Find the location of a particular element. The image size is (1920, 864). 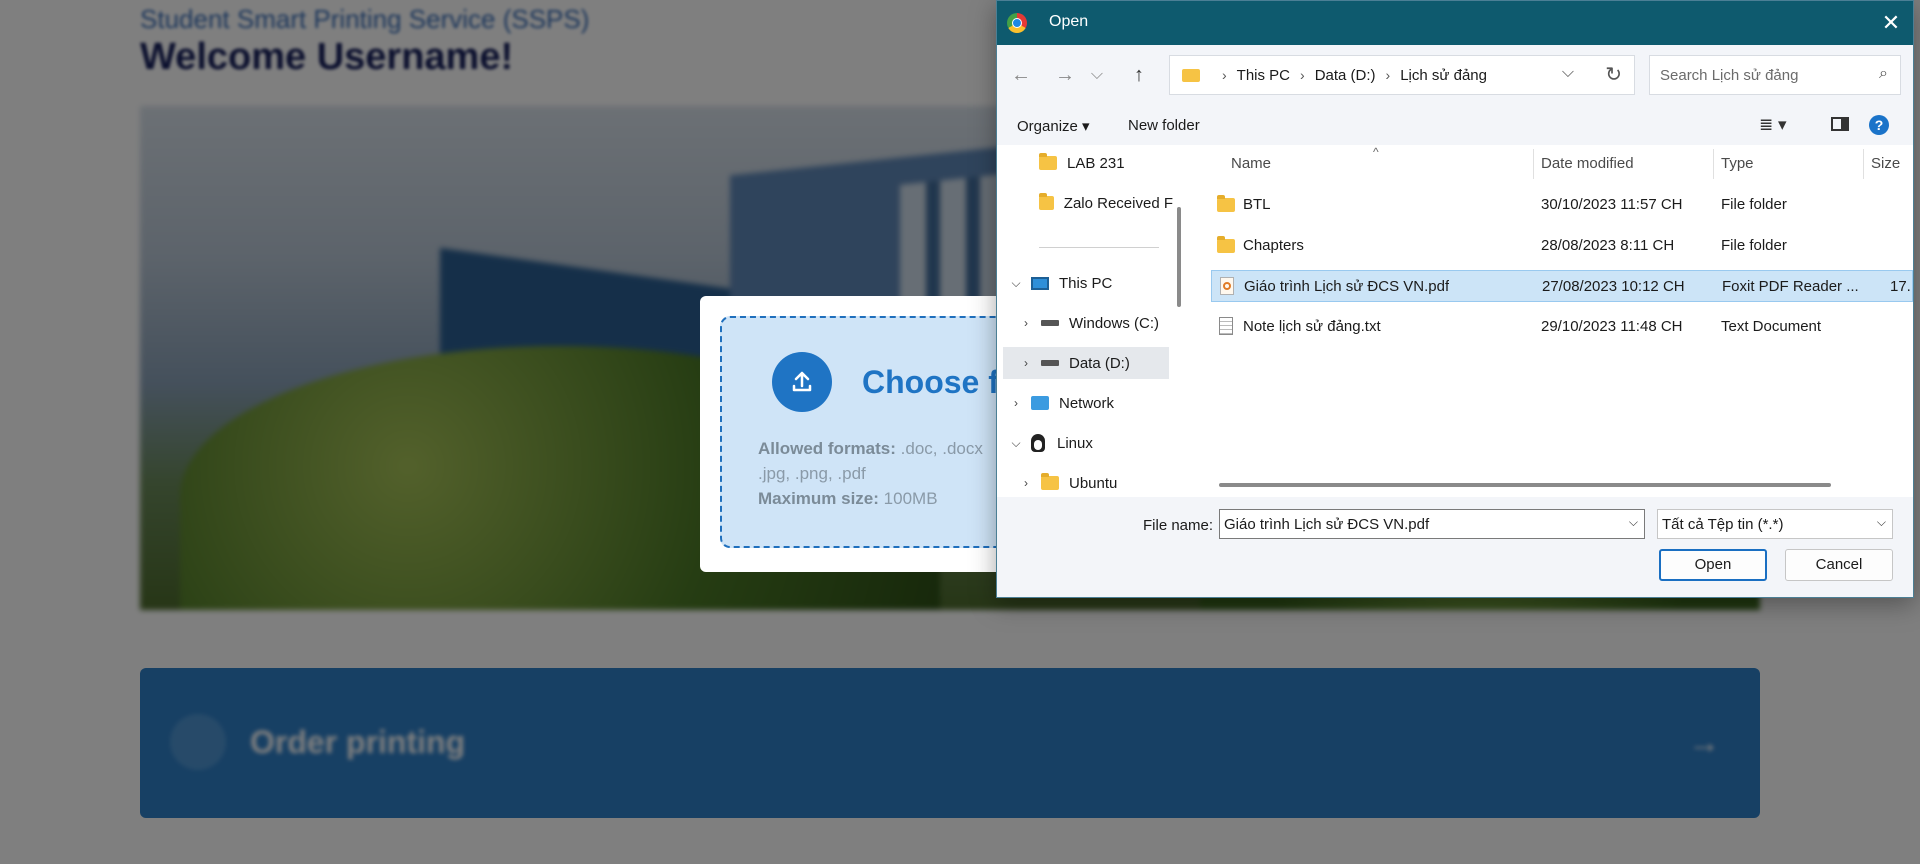

close-icon: ✕ is located at coordinates (1891, 23).